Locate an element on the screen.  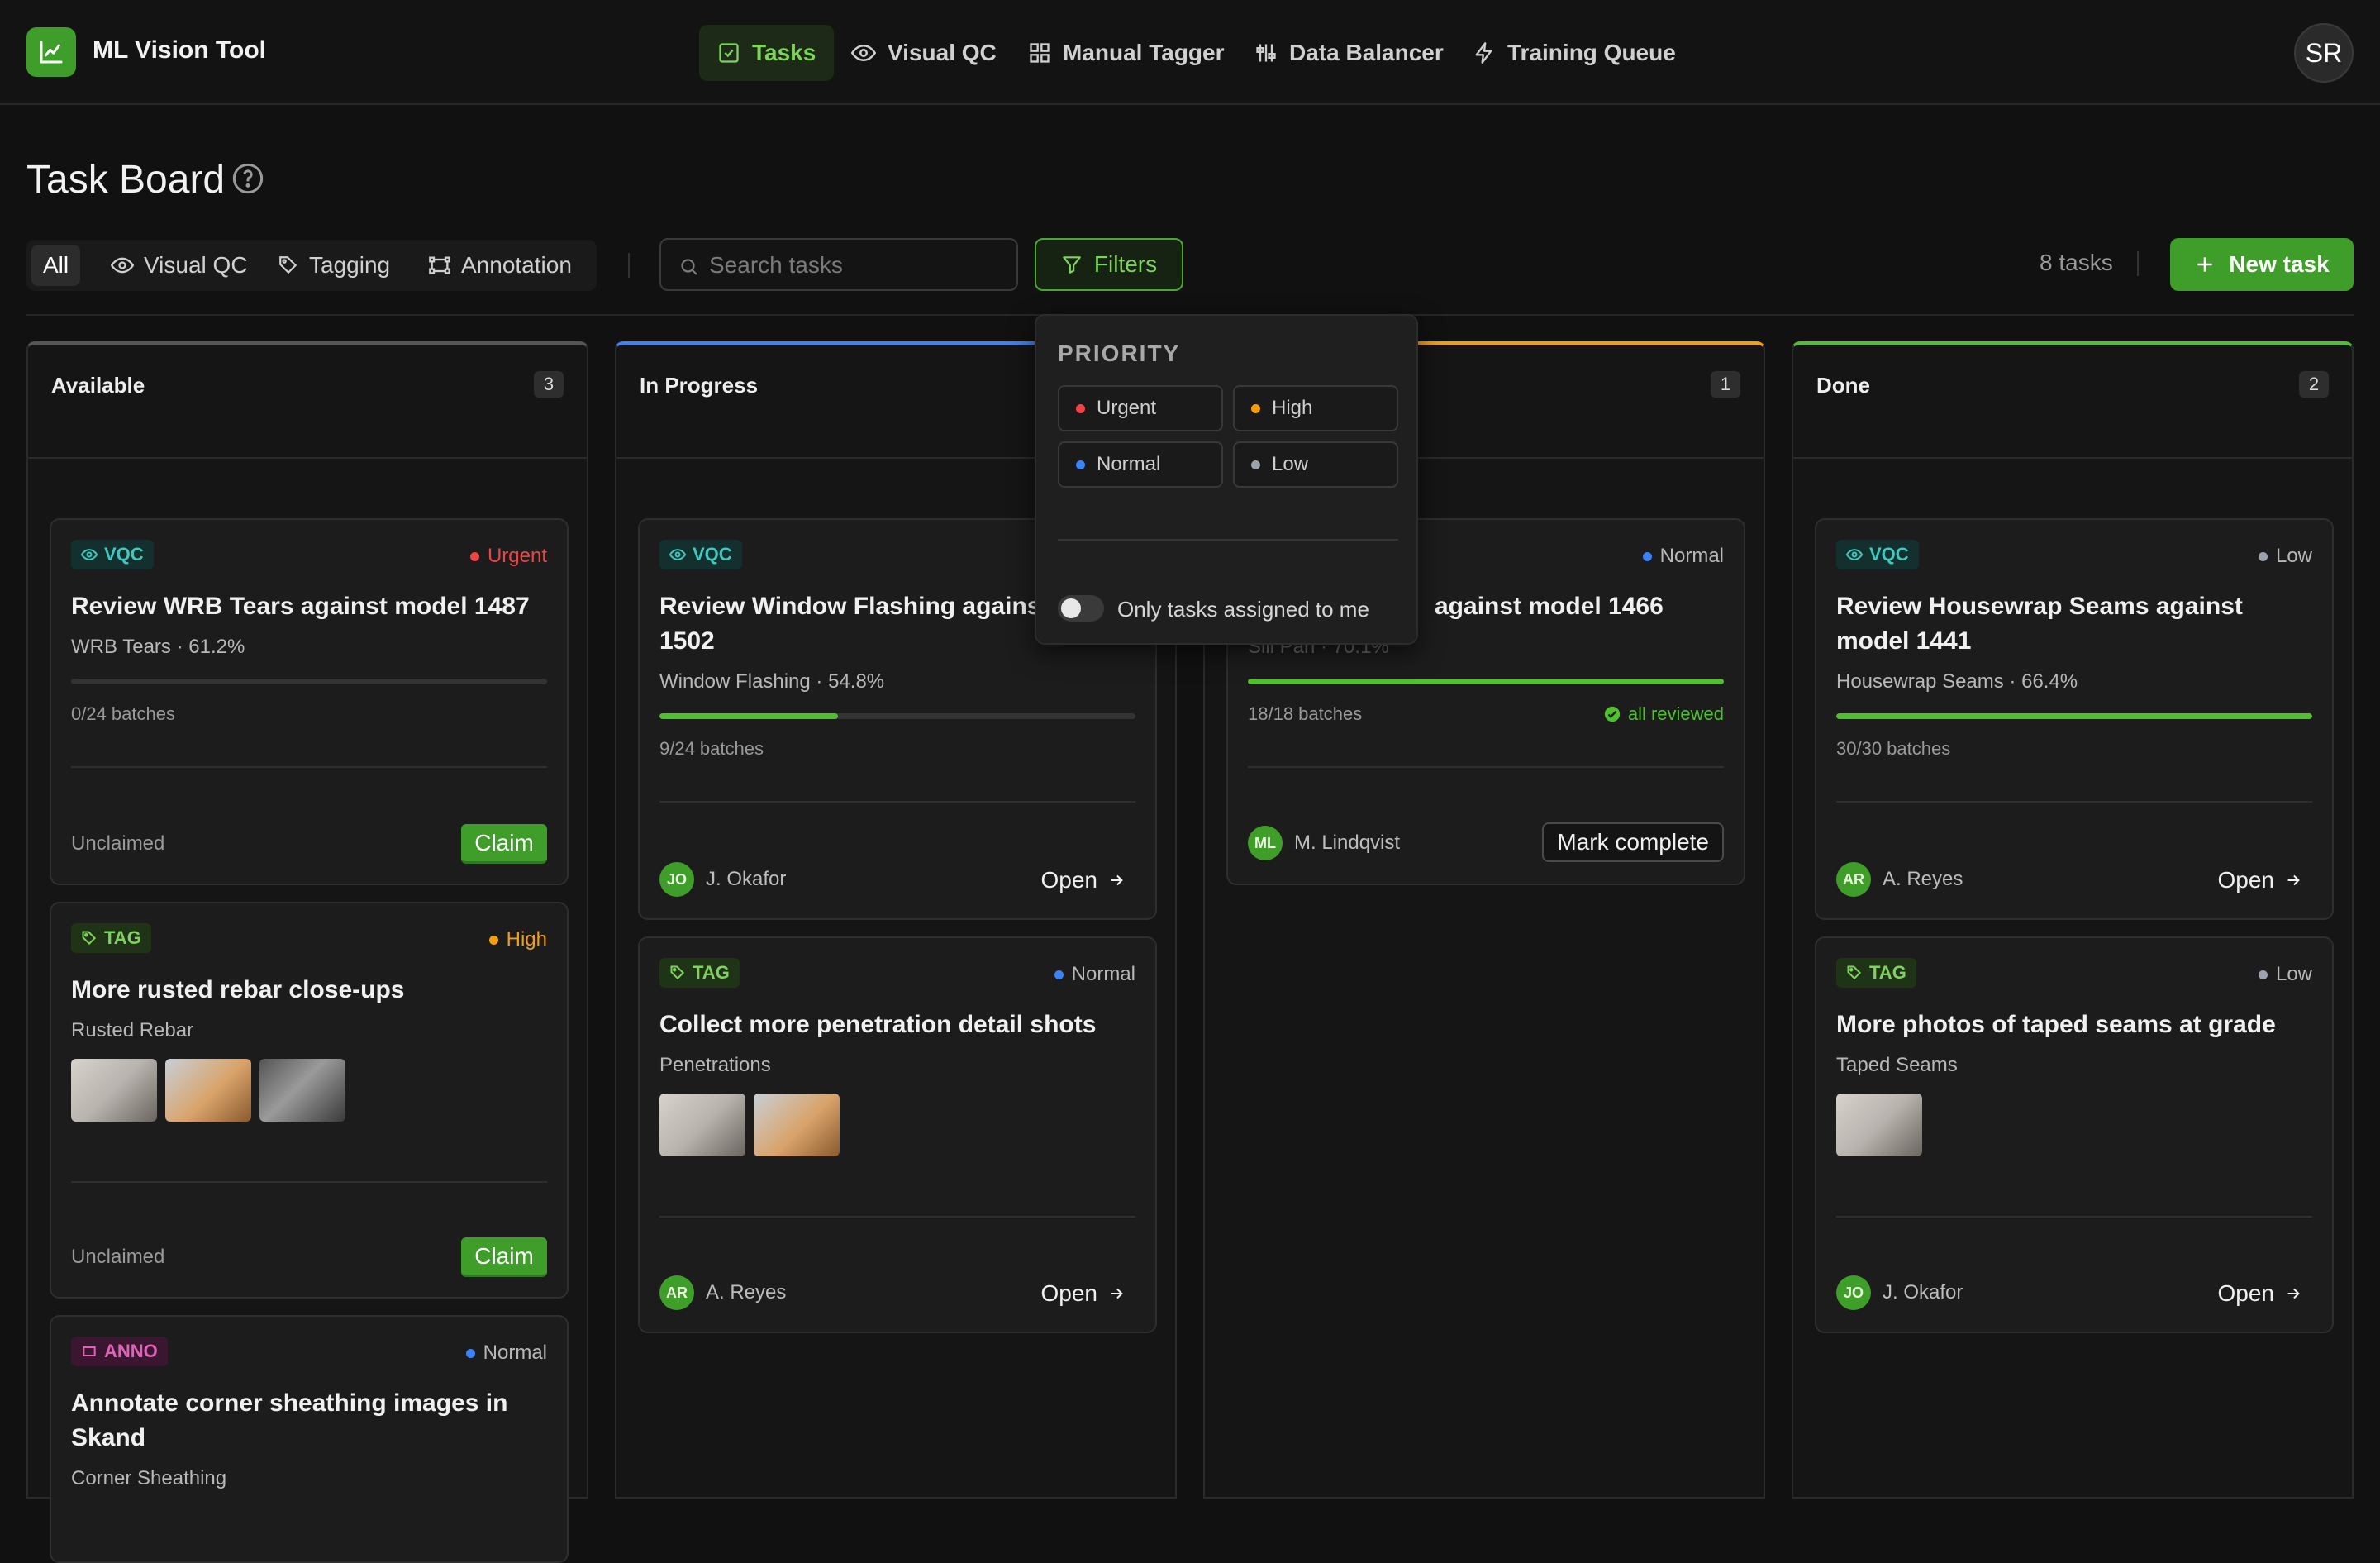
card-subject: Window Flashing · 54.8% is located at coordinates (772, 681).